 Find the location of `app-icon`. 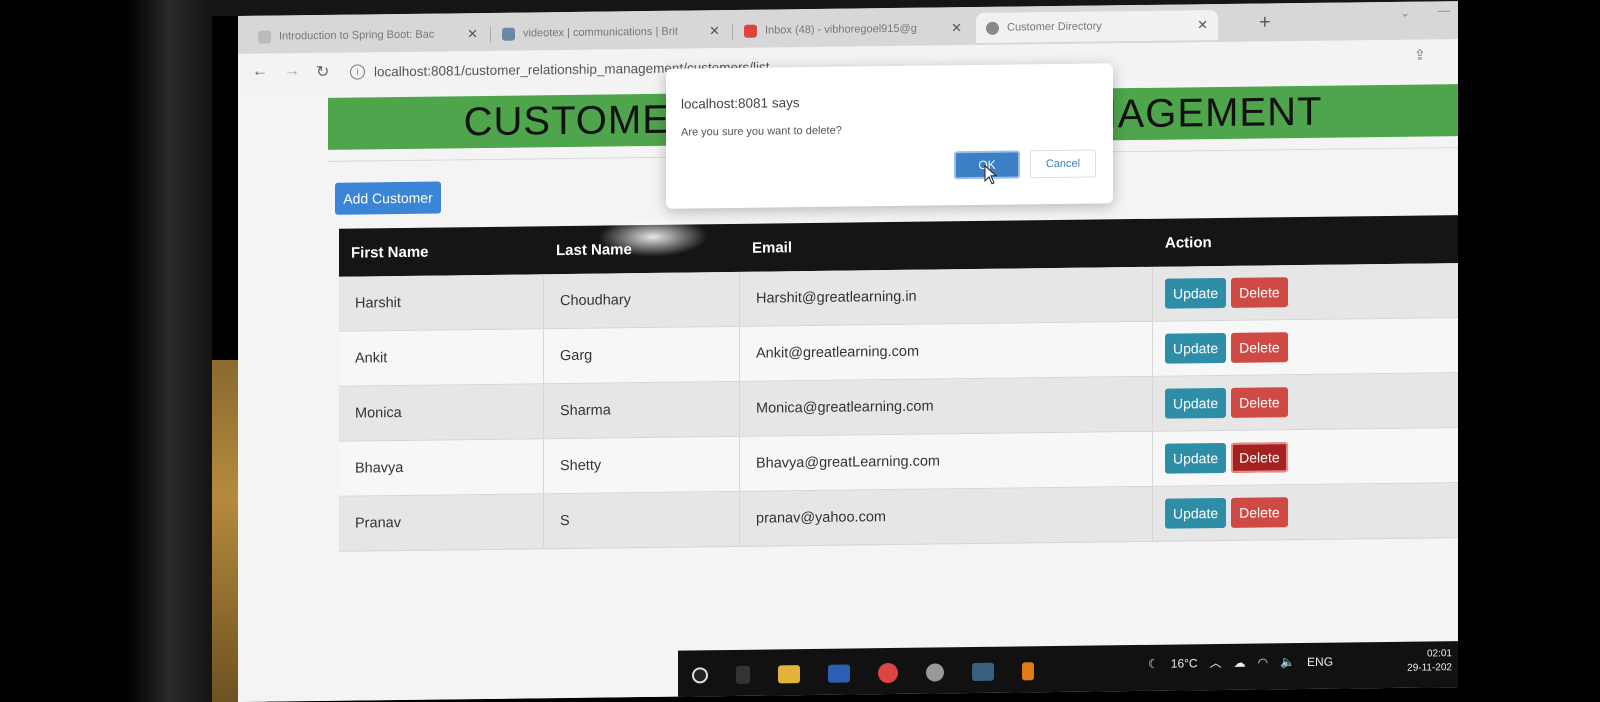

app-icon is located at coordinates (983, 672).